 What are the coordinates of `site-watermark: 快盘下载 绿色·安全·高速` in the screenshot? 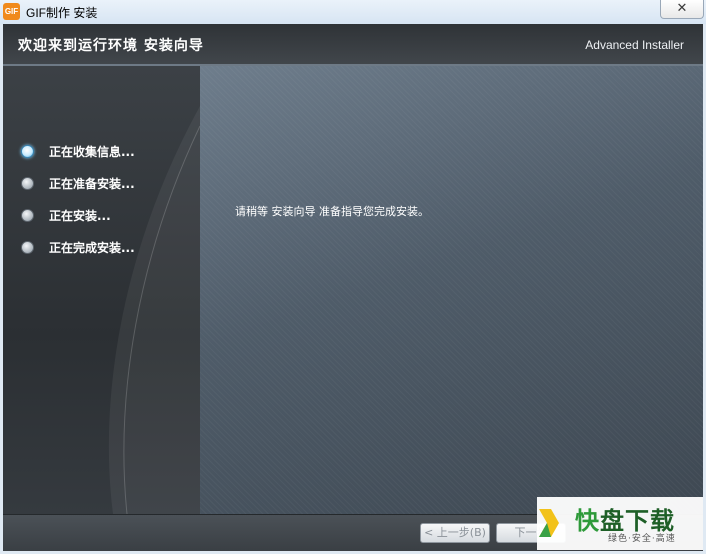 It's located at (620, 523).